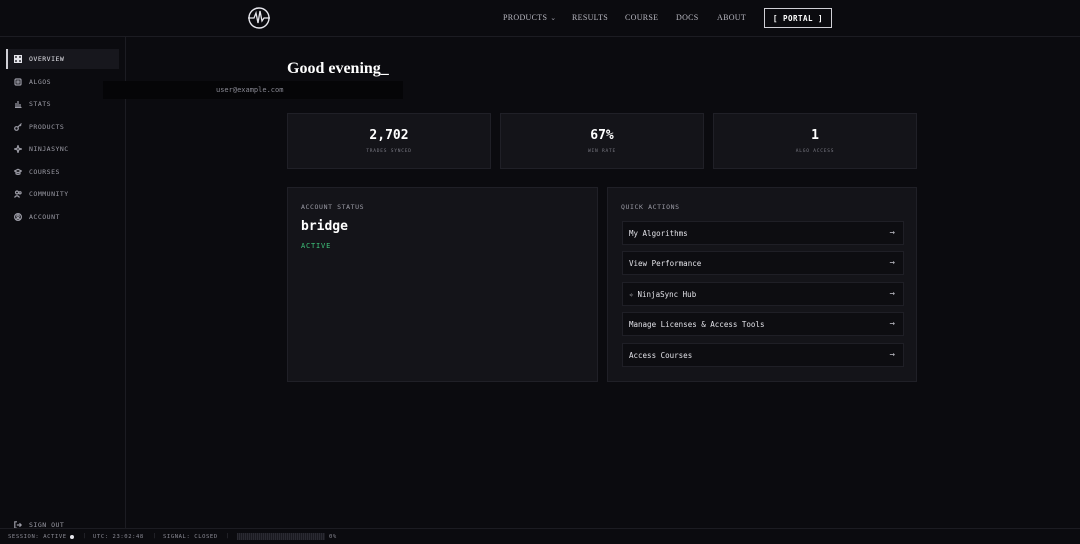  What do you see at coordinates (18, 82) in the screenshot?
I see `chip-icon` at bounding box center [18, 82].